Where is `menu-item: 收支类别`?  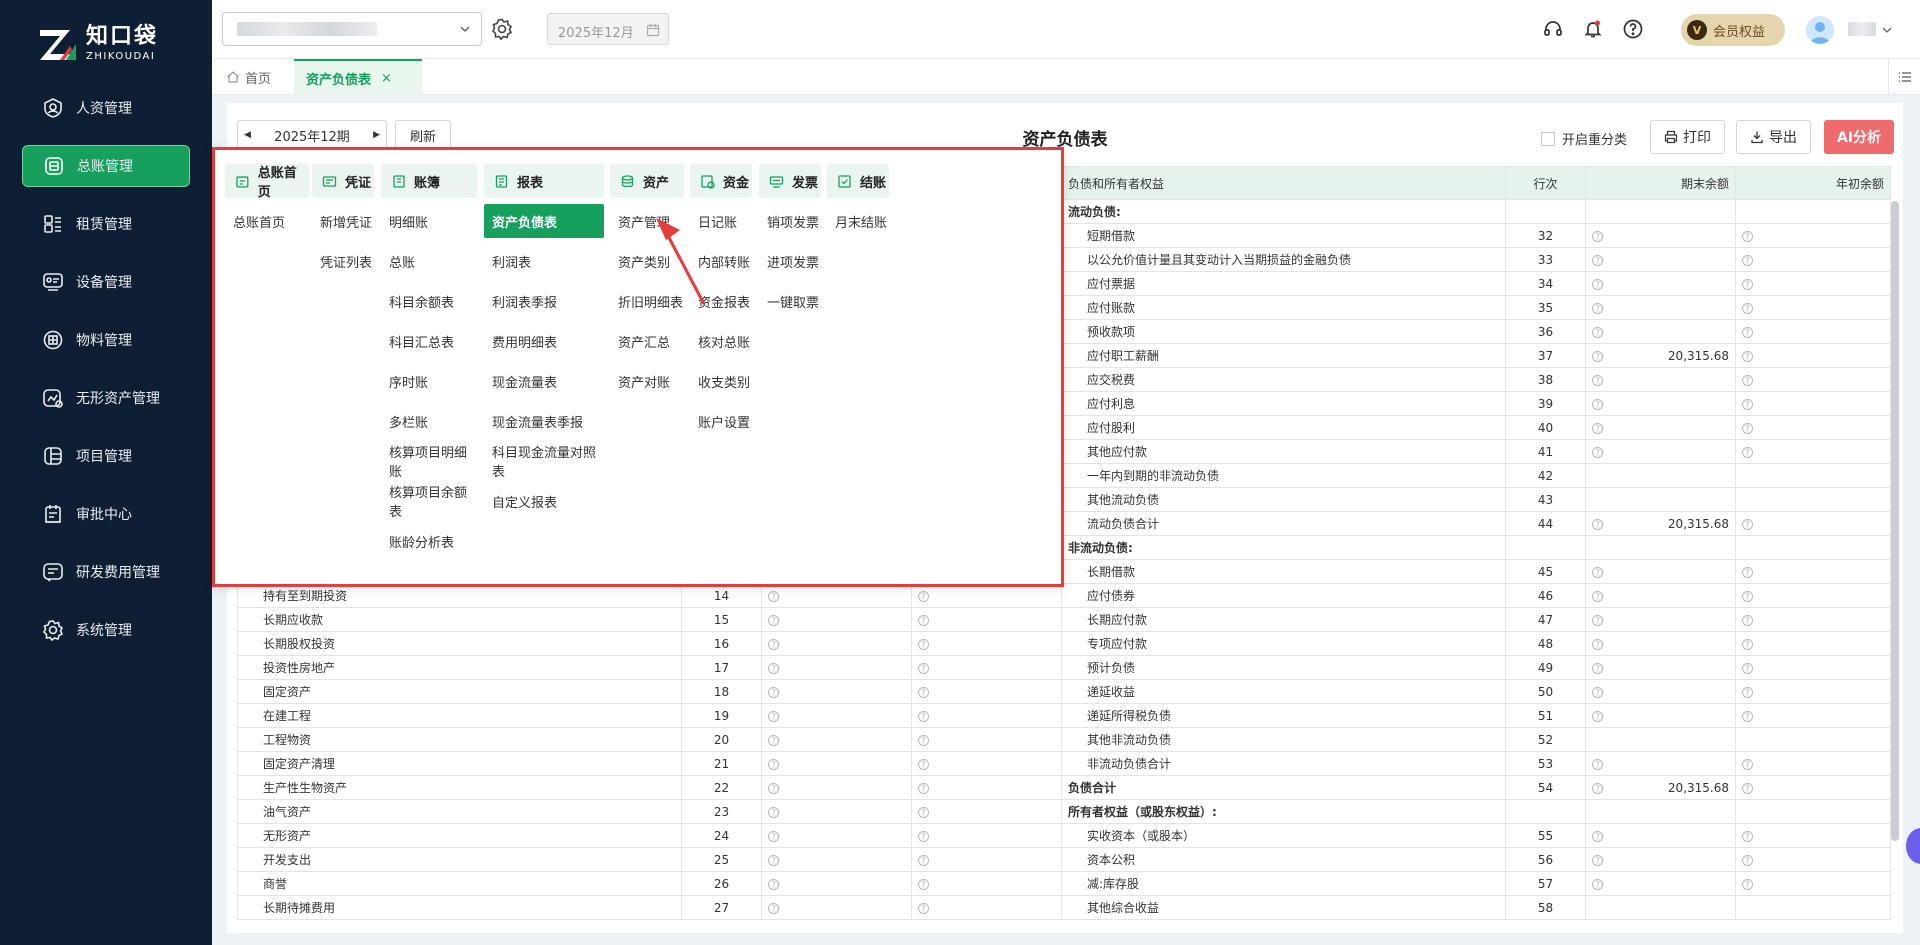
menu-item: 收支类别 is located at coordinates (721, 381).